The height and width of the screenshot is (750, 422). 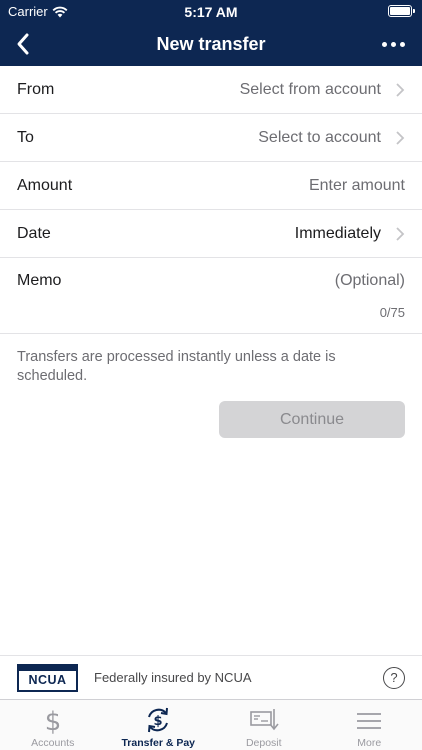 I want to click on tab-label: Accounts, so click(x=53, y=743).